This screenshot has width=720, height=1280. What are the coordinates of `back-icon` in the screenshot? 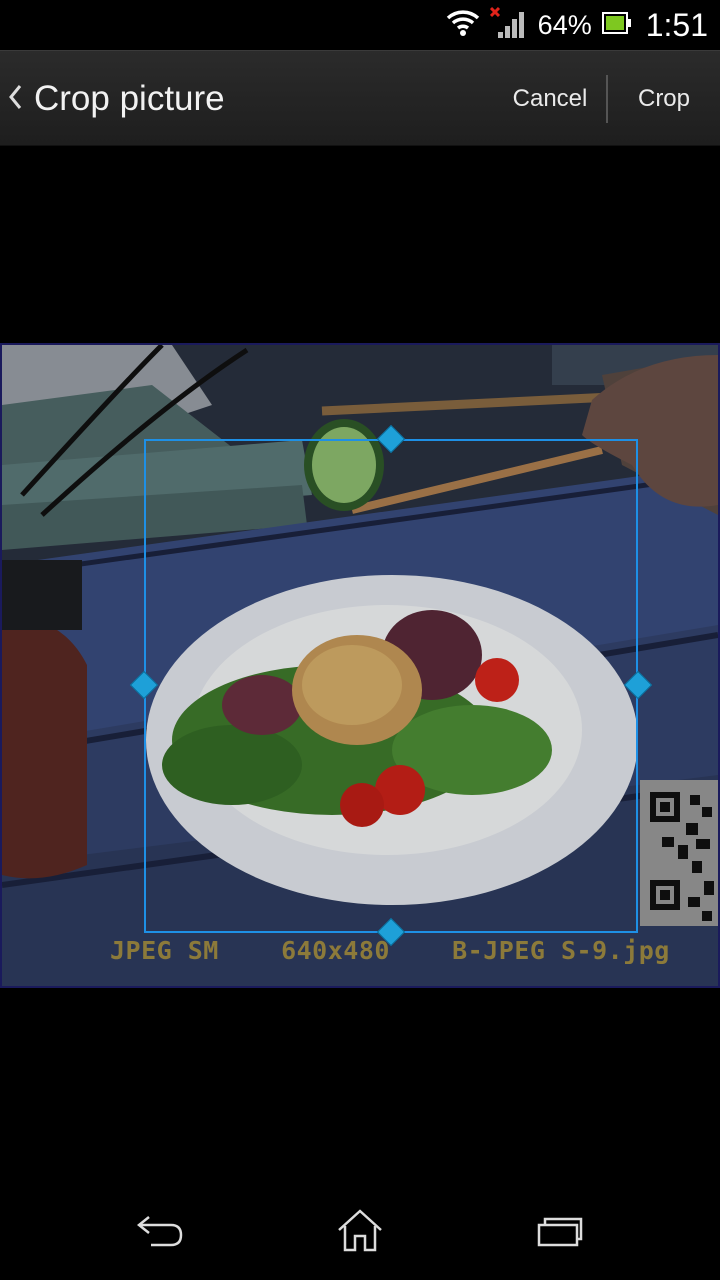 It's located at (160, 1233).